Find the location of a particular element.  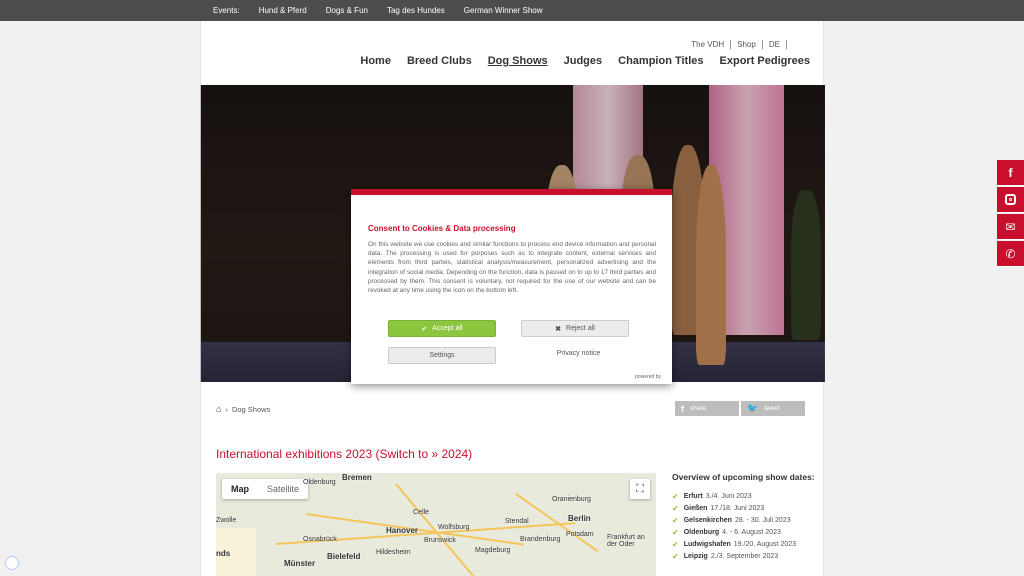

map-city-label: Bremen is located at coordinates (357, 477).